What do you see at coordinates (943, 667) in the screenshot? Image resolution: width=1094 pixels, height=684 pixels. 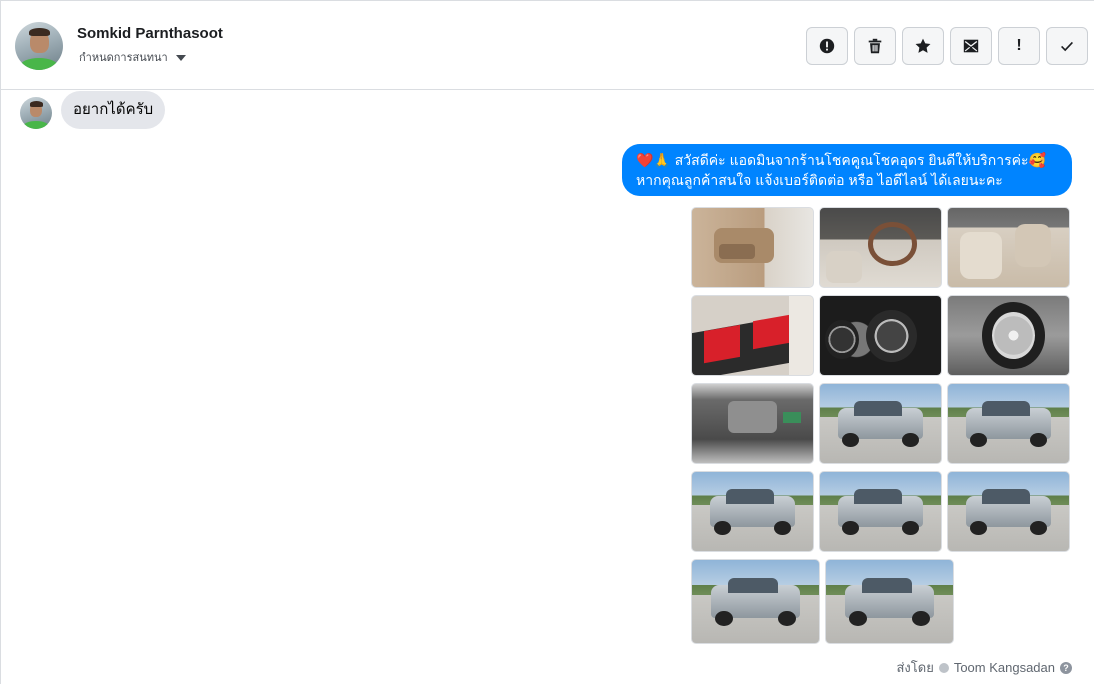 I see `verified-dot-icon` at bounding box center [943, 667].